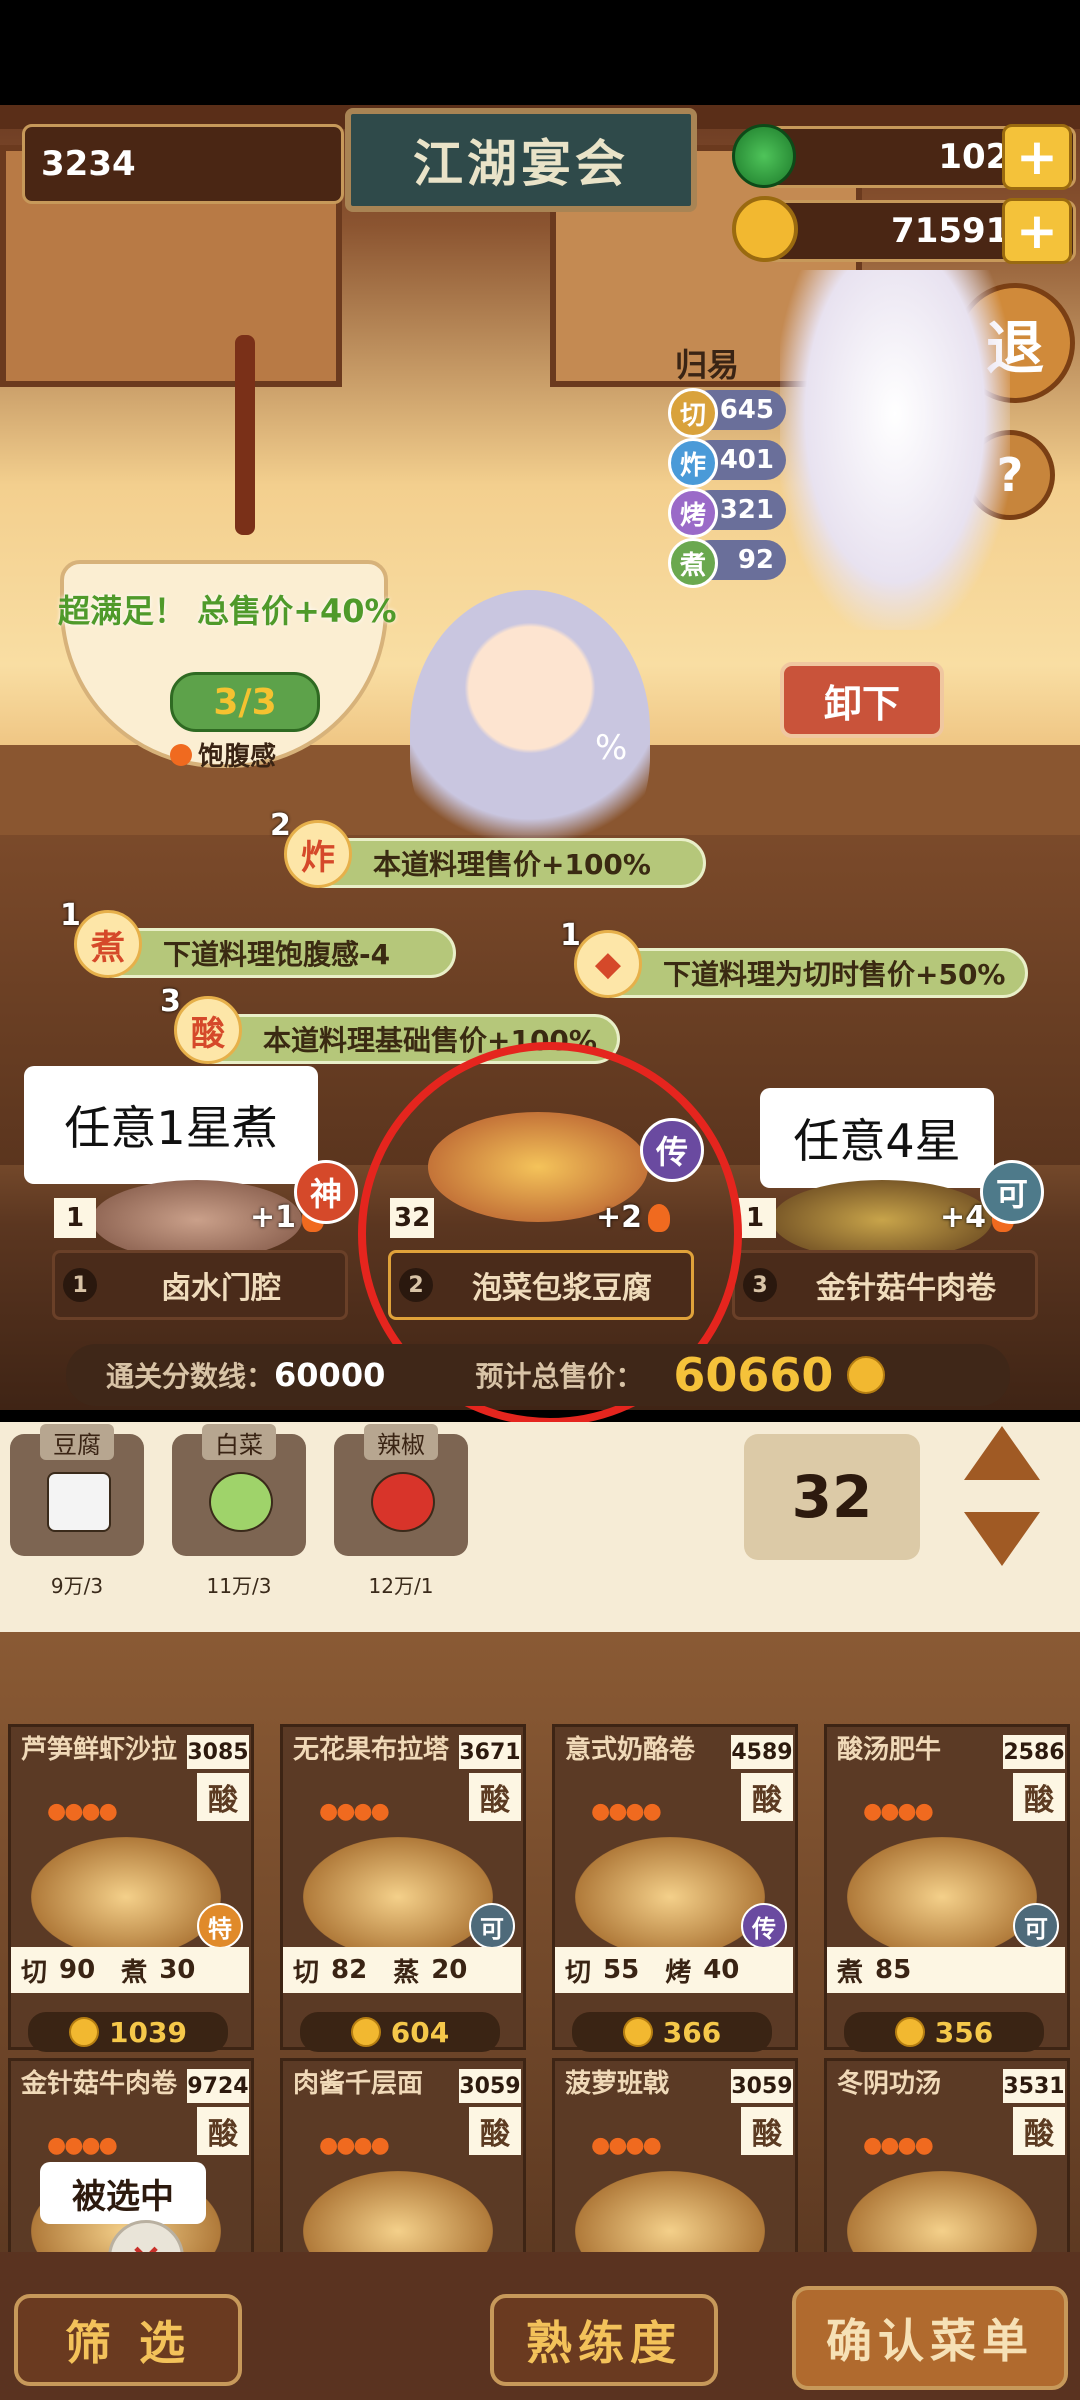  Describe the element at coordinates (617, 2084) in the screenshot. I see `recipe-name: 菠萝班戟` at that location.